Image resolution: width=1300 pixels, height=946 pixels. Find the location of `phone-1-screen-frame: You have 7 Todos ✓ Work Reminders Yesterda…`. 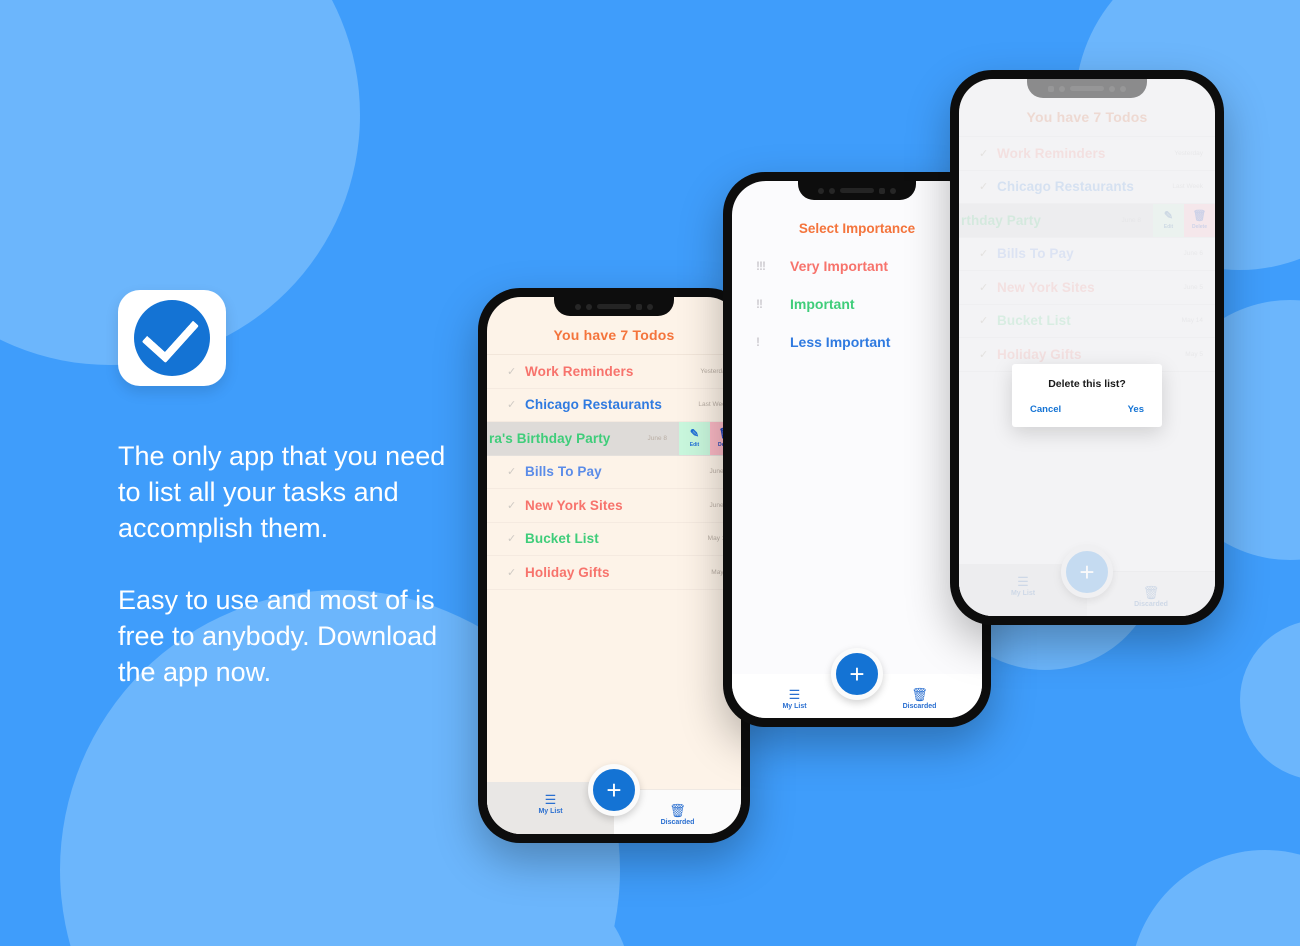

phone-1-screen-frame: You have 7 Todos ✓ Work Reminders Yesterda… is located at coordinates (614, 565).